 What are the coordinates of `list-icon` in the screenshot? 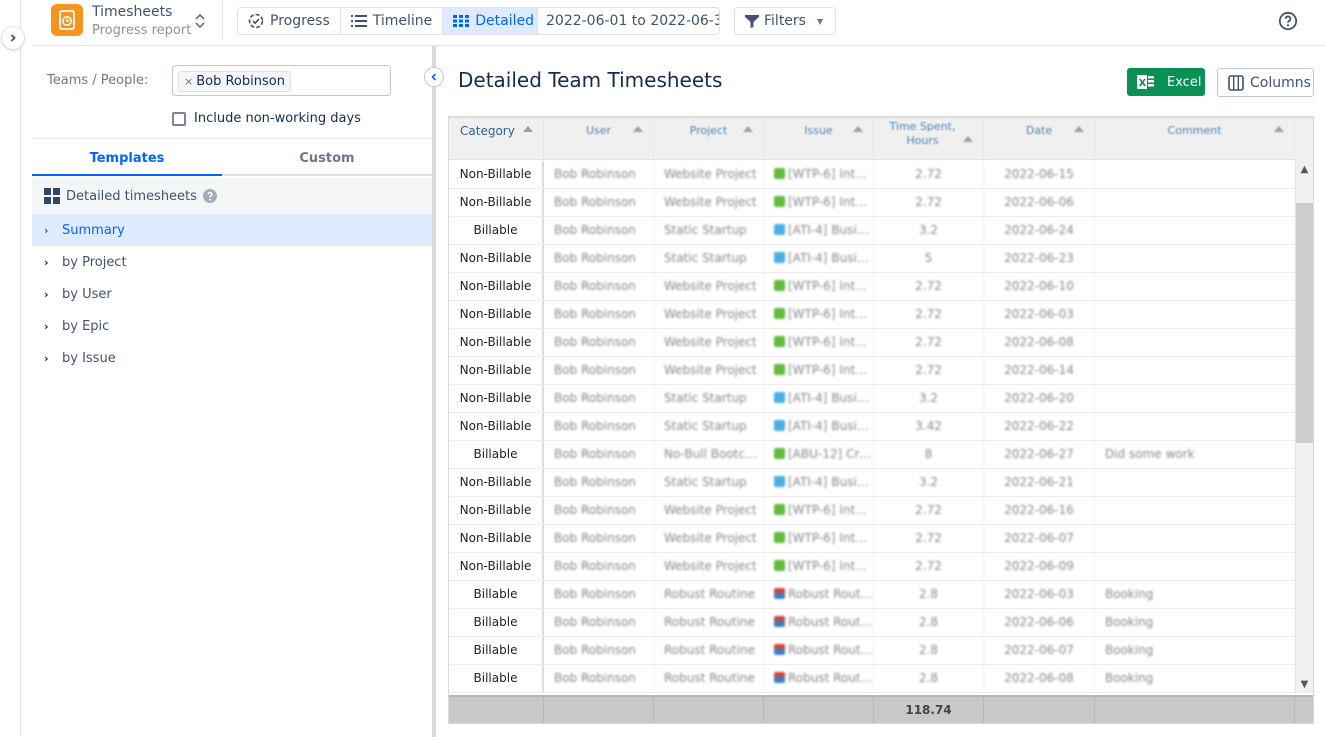 It's located at (358, 21).